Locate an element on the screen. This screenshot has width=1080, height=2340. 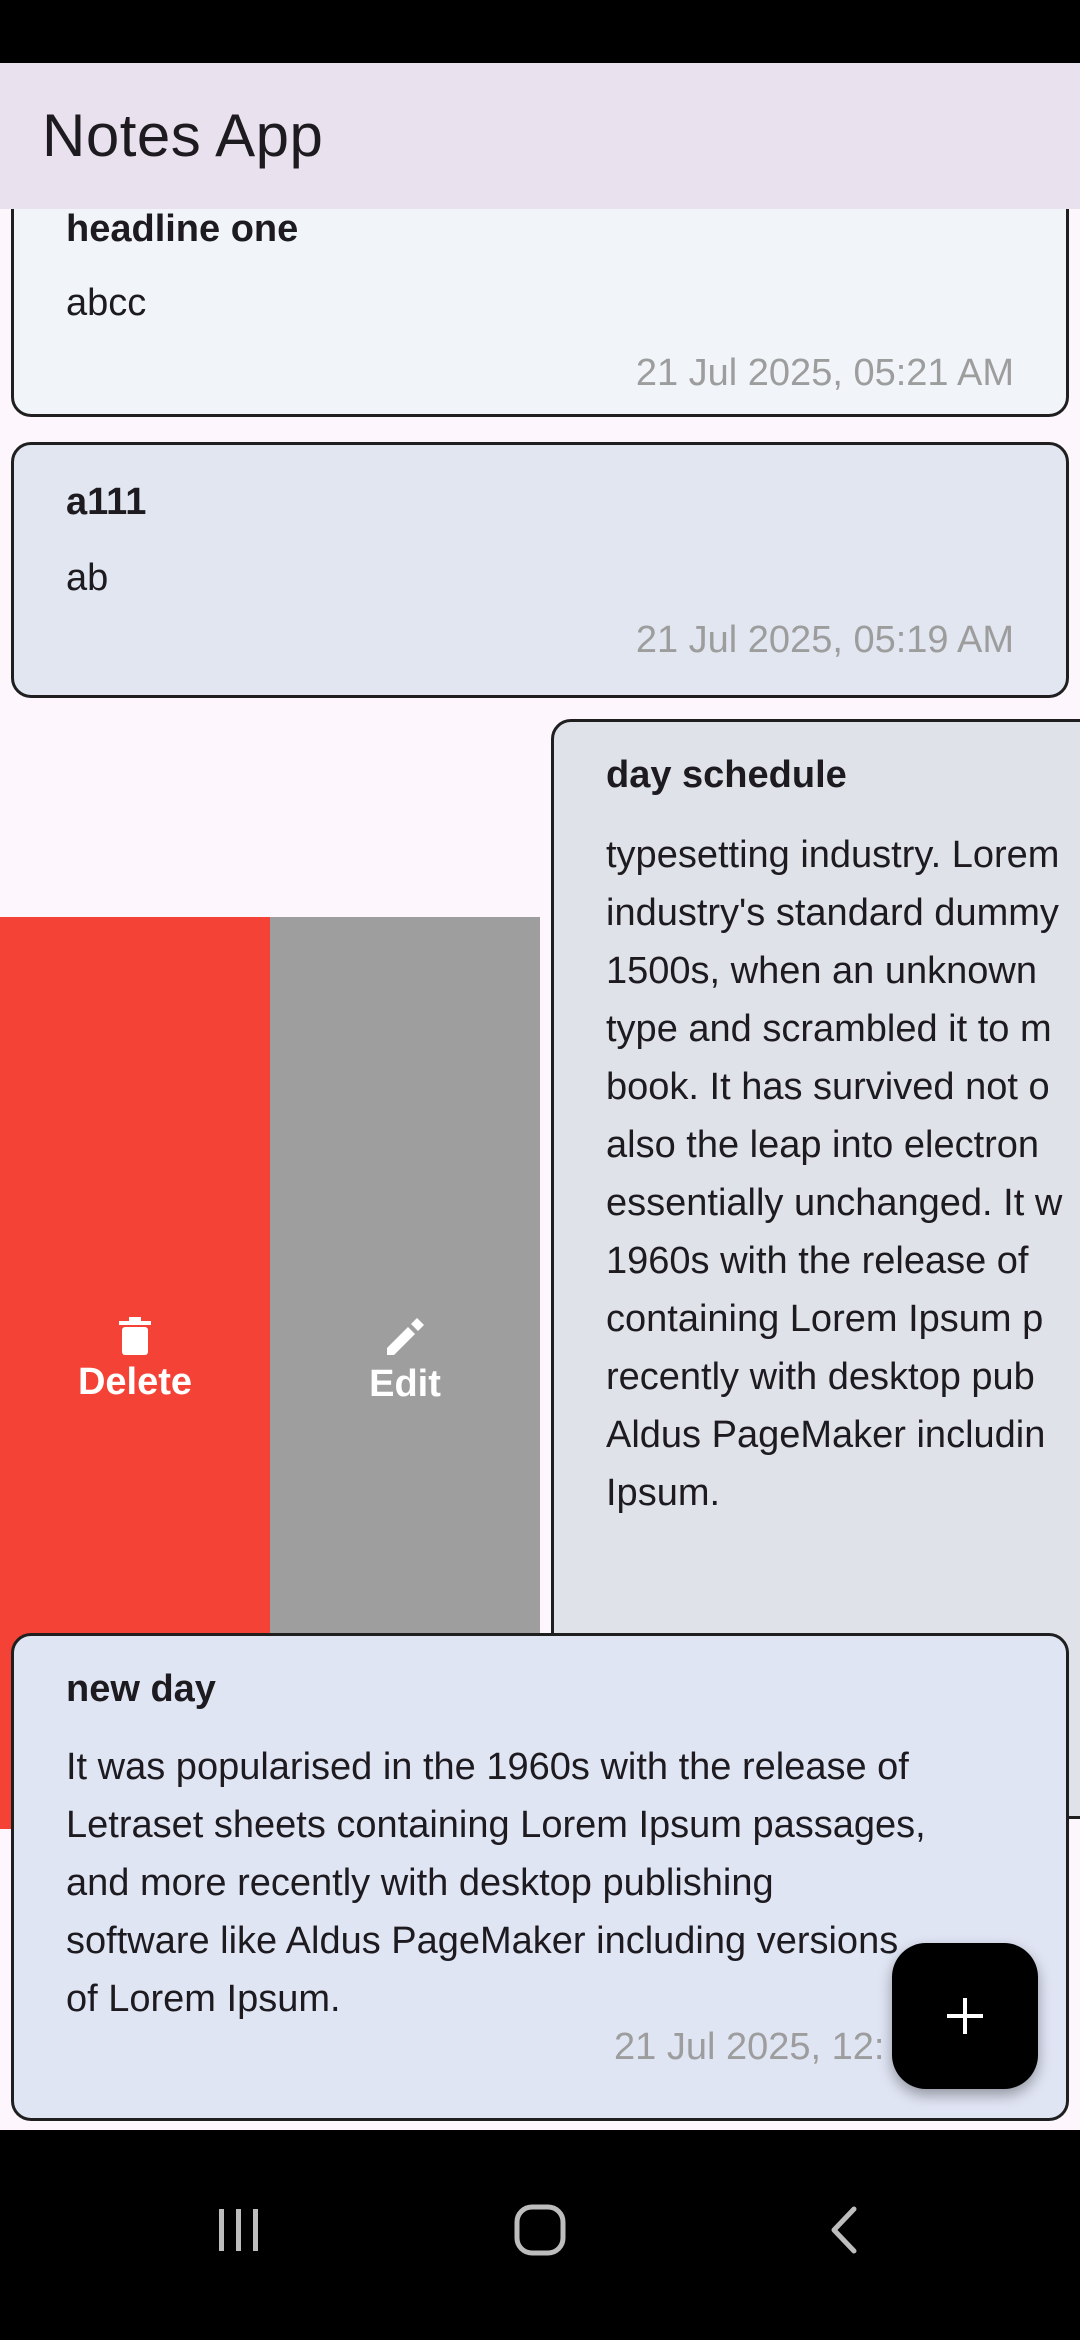
note-card: headline one abcc 21 Jul 2025, 05:21 AM is located at coordinates (540, 313).